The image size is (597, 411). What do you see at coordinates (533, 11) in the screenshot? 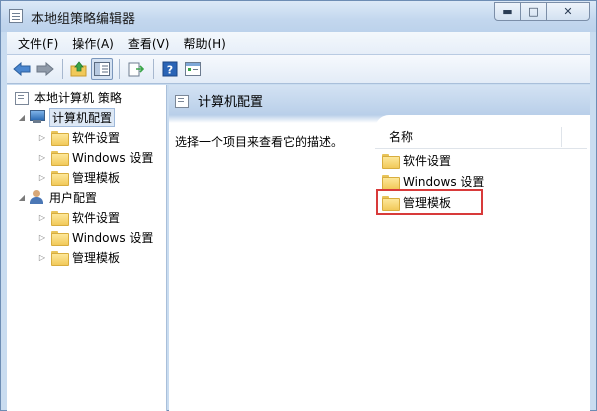
I see `maximize-button: □` at bounding box center [533, 11].